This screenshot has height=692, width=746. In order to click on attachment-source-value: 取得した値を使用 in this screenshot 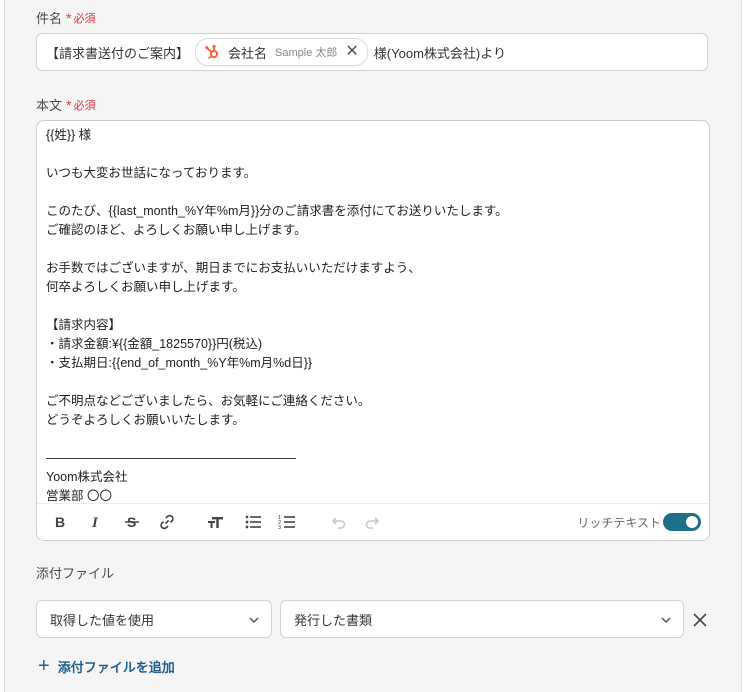, I will do `click(102, 620)`.